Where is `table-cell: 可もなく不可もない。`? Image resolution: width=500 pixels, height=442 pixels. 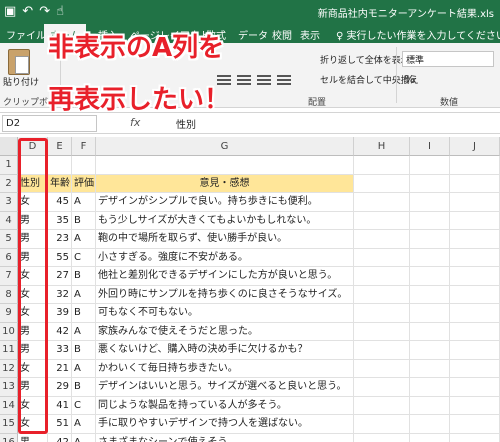
table-cell: 可もなく不可もない。 is located at coordinates (225, 313).